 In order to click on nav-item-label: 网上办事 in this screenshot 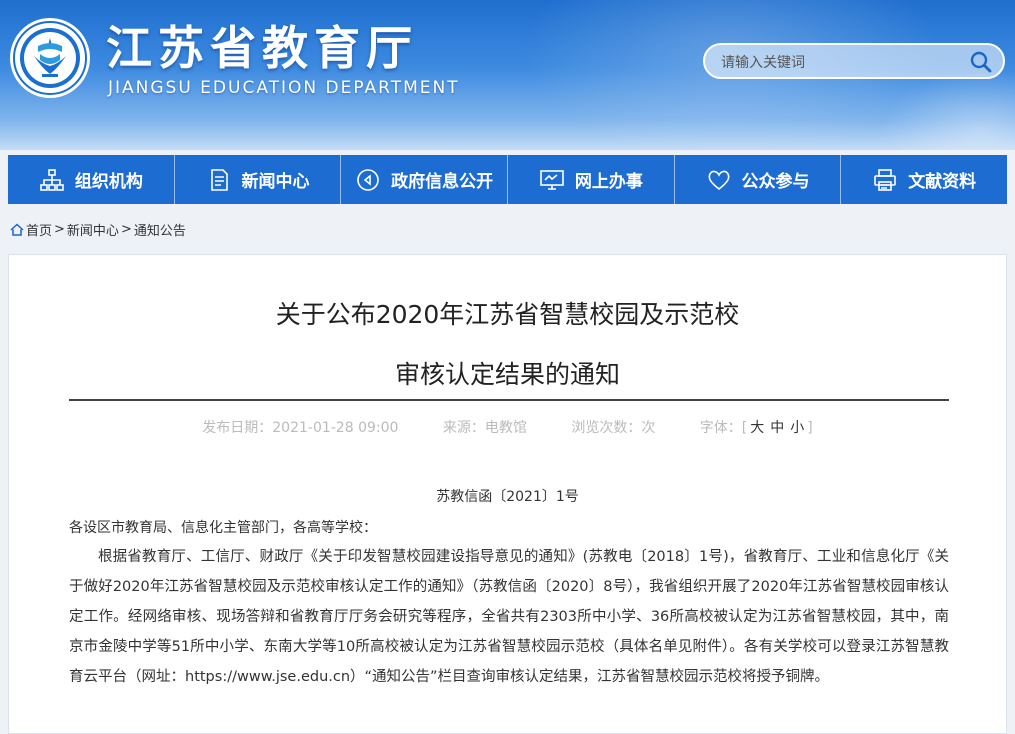, I will do `click(608, 182)`.